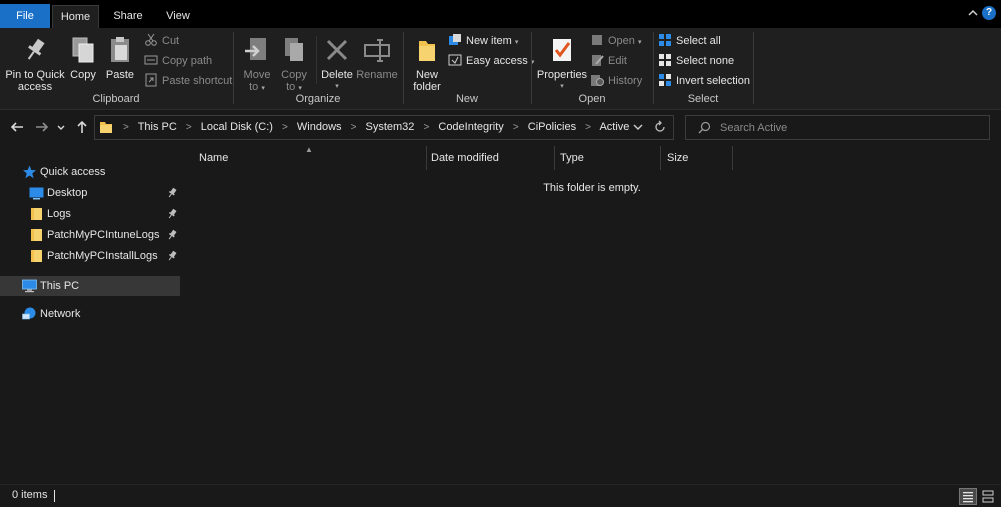 The width and height of the screenshot is (1001, 507). What do you see at coordinates (562, 87) in the screenshot?
I see `properties-dropdown-caret: ▾` at bounding box center [562, 87].